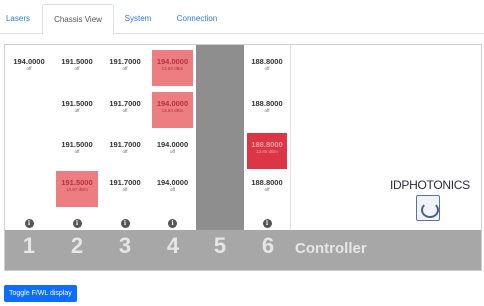 The image size is (484, 306). I want to click on laser-cell: 191.5000 13.87 dBm, so click(77, 189).